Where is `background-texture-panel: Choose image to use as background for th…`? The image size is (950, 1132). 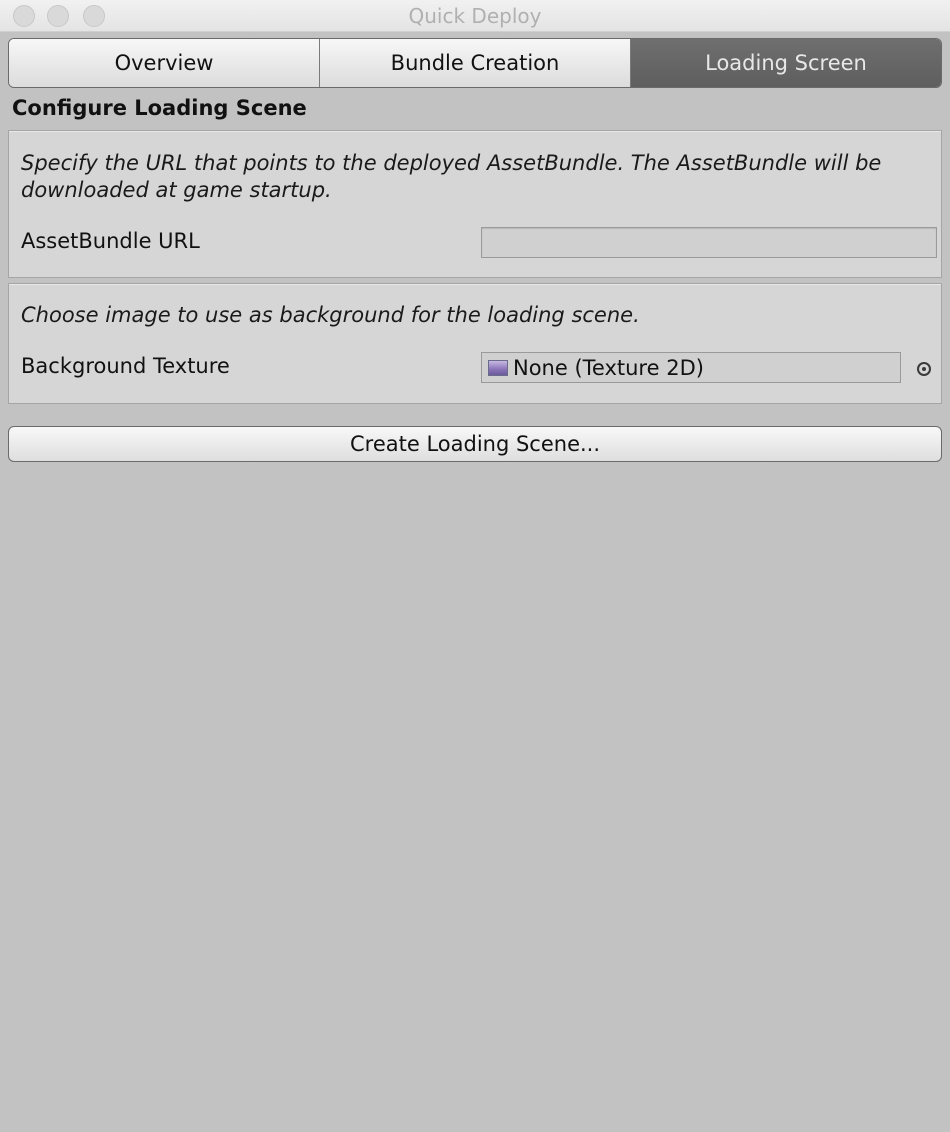
background-texture-panel: Choose image to use as background for th… is located at coordinates (475, 343).